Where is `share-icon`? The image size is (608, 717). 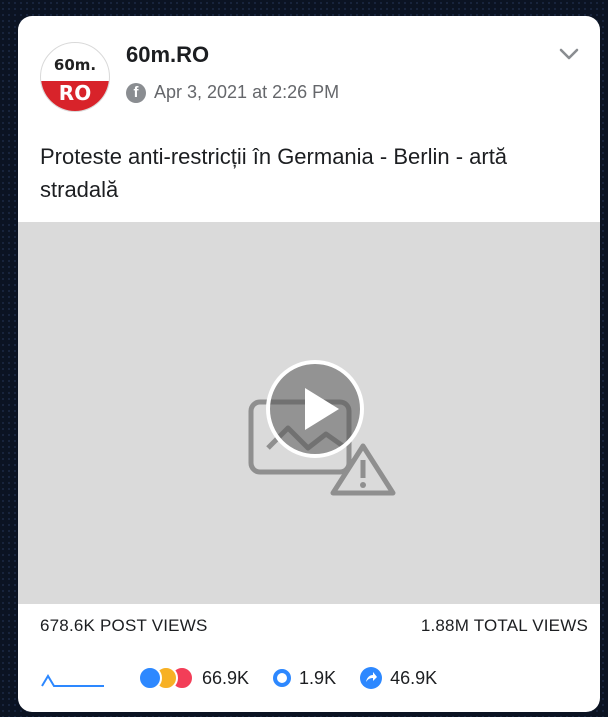
share-icon is located at coordinates (371, 678).